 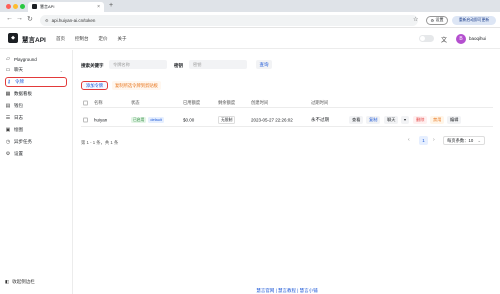 I want to click on edit-button: 编辑, so click(x=454, y=120).